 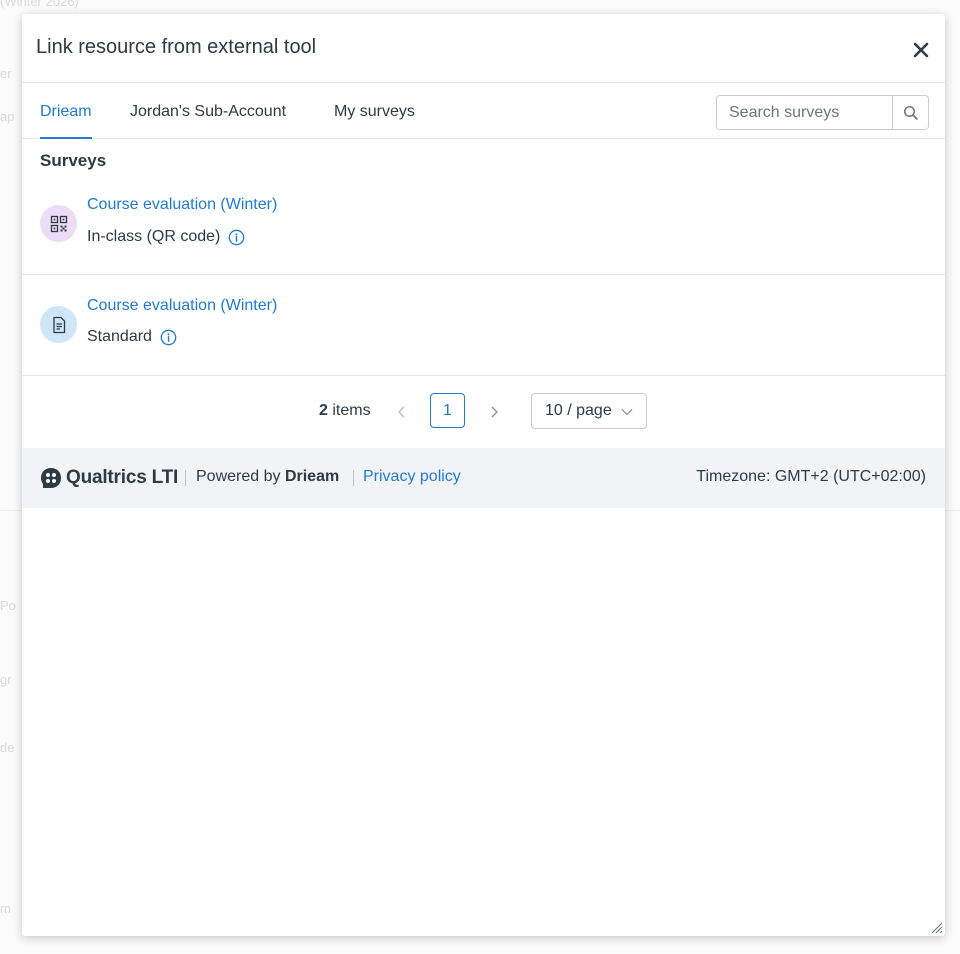 I want to click on search-input, so click(x=804, y=112).